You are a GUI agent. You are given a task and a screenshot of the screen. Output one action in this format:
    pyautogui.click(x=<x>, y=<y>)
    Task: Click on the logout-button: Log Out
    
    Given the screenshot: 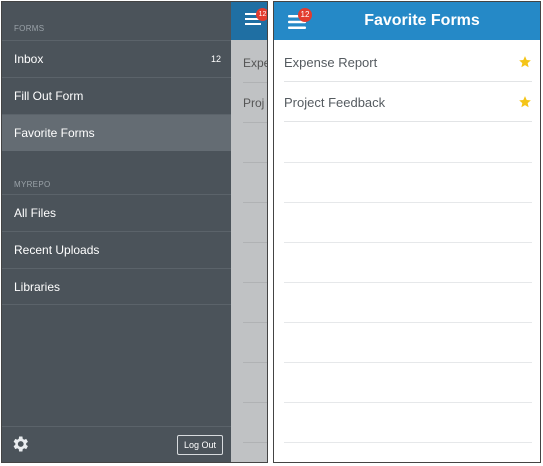 What is the action you would take?
    pyautogui.click(x=199, y=445)
    